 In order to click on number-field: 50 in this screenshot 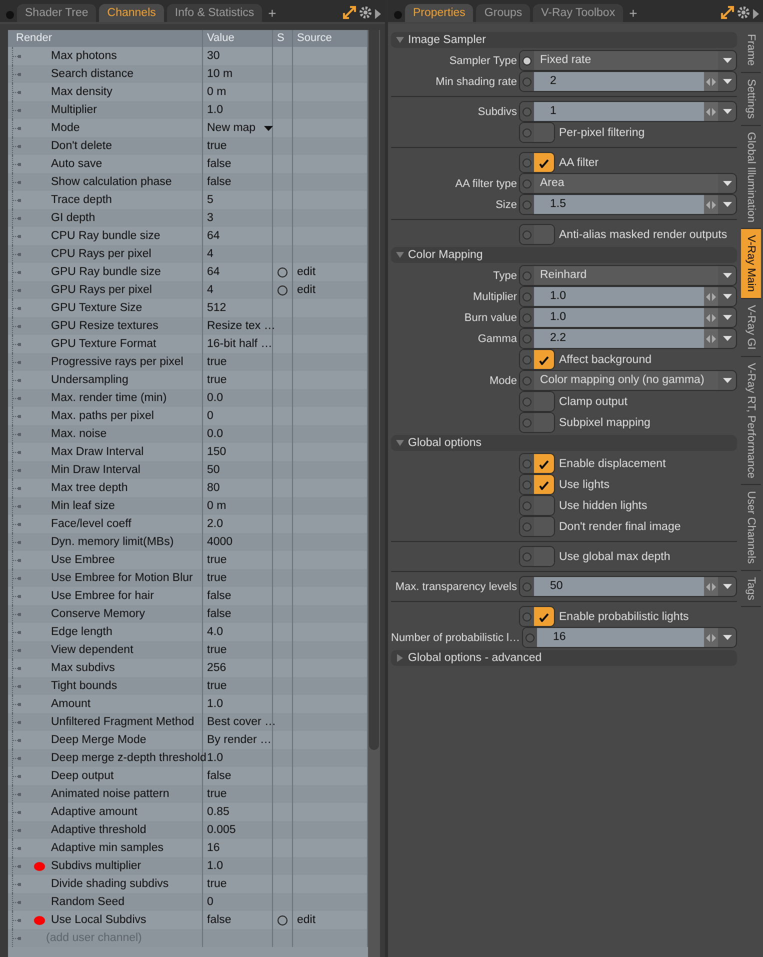, I will do `click(628, 586)`.